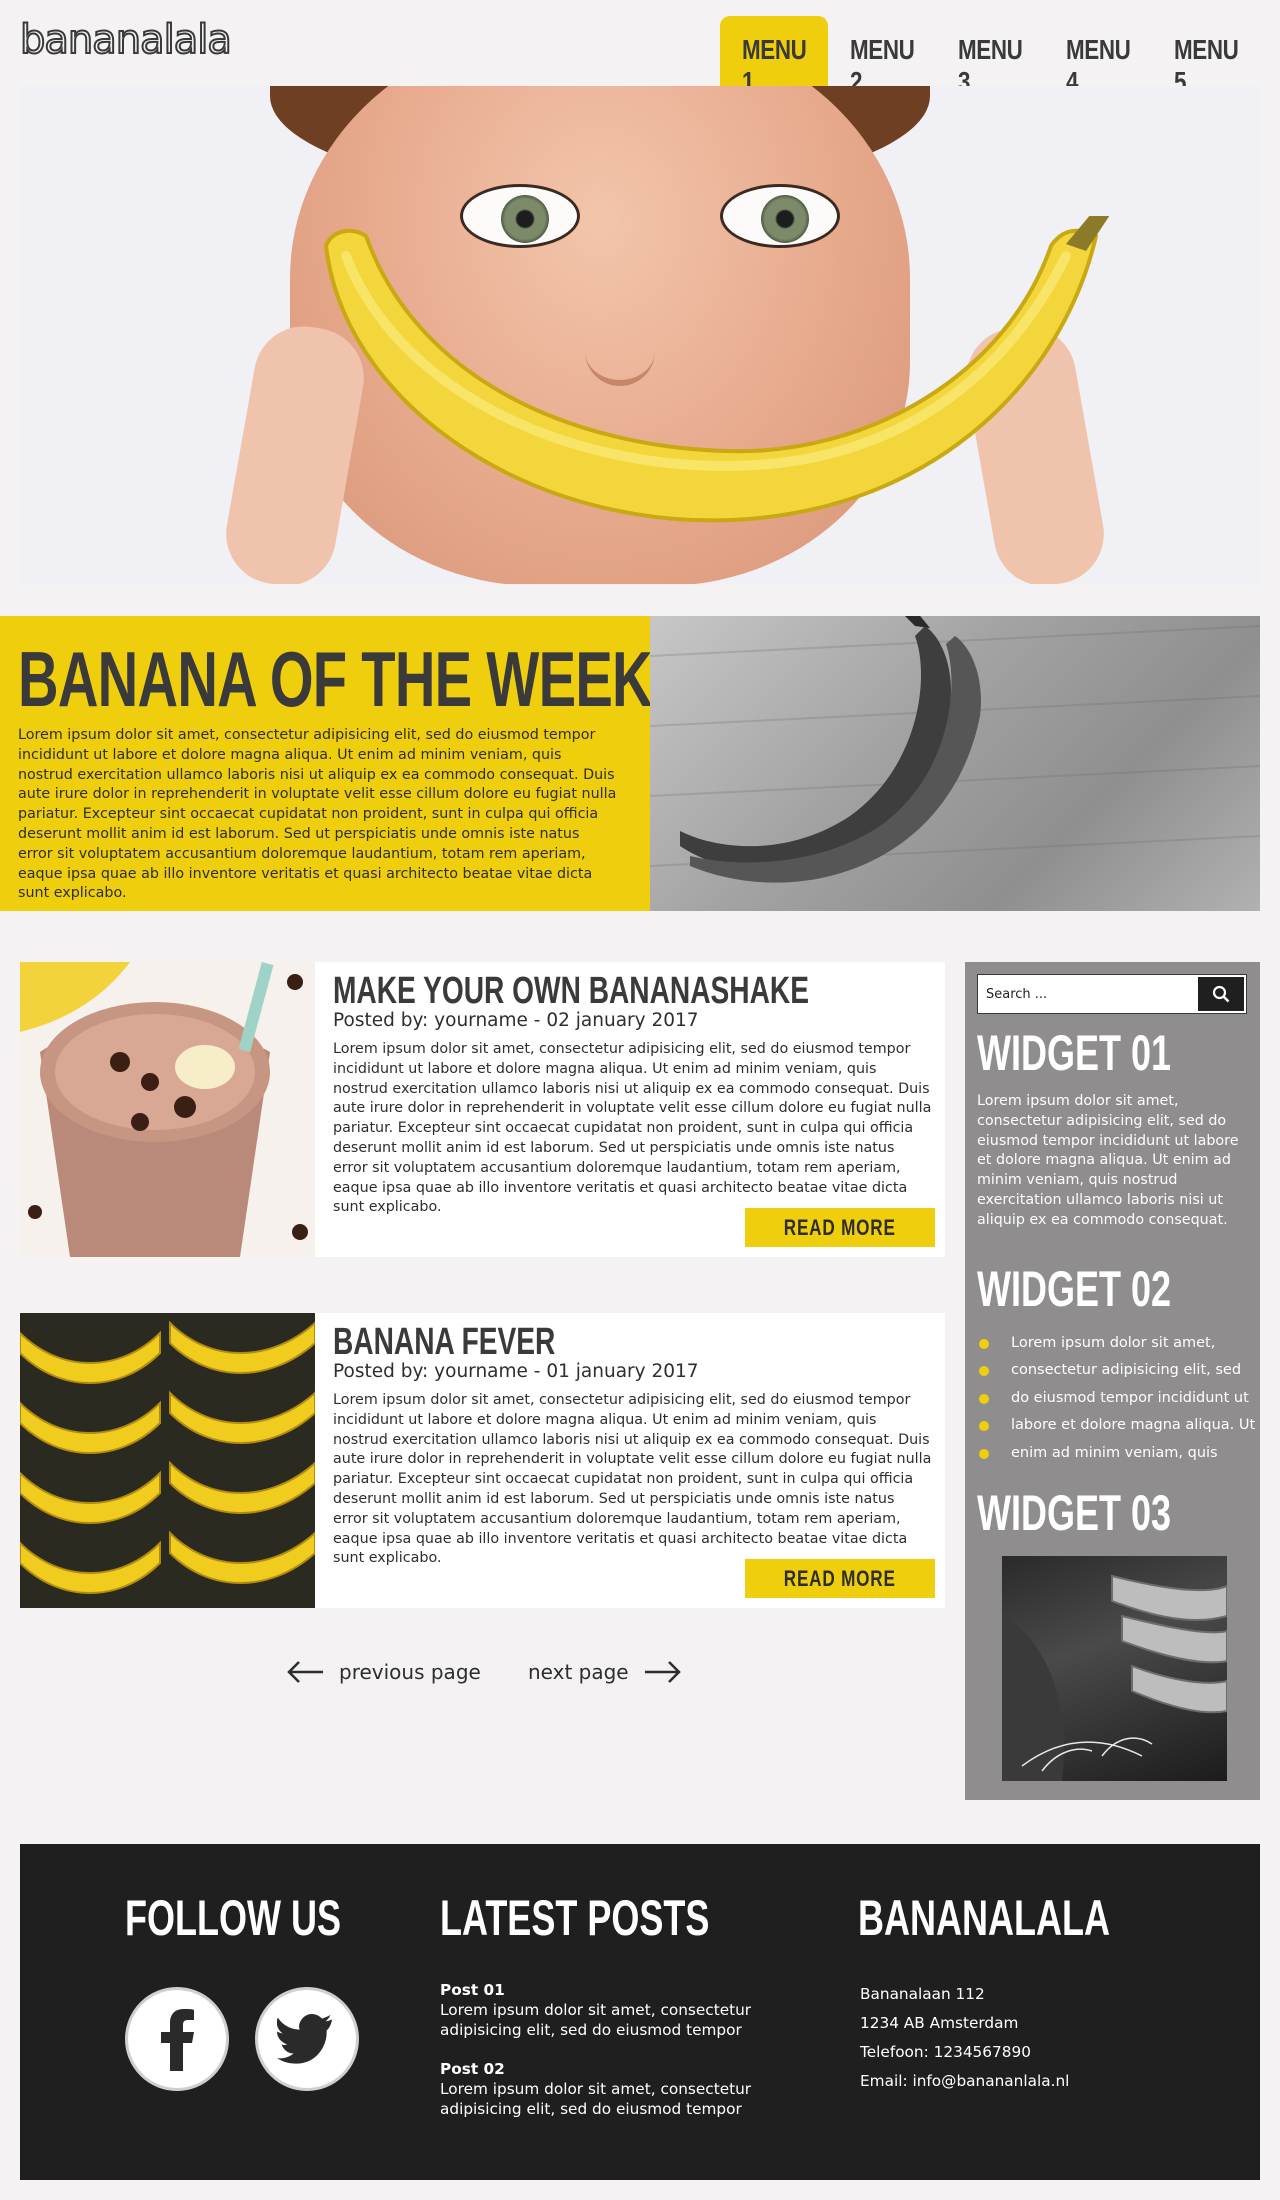 The height and width of the screenshot is (2200, 1280). I want to click on contact-address: Bananalaan 112, so click(922, 1994).